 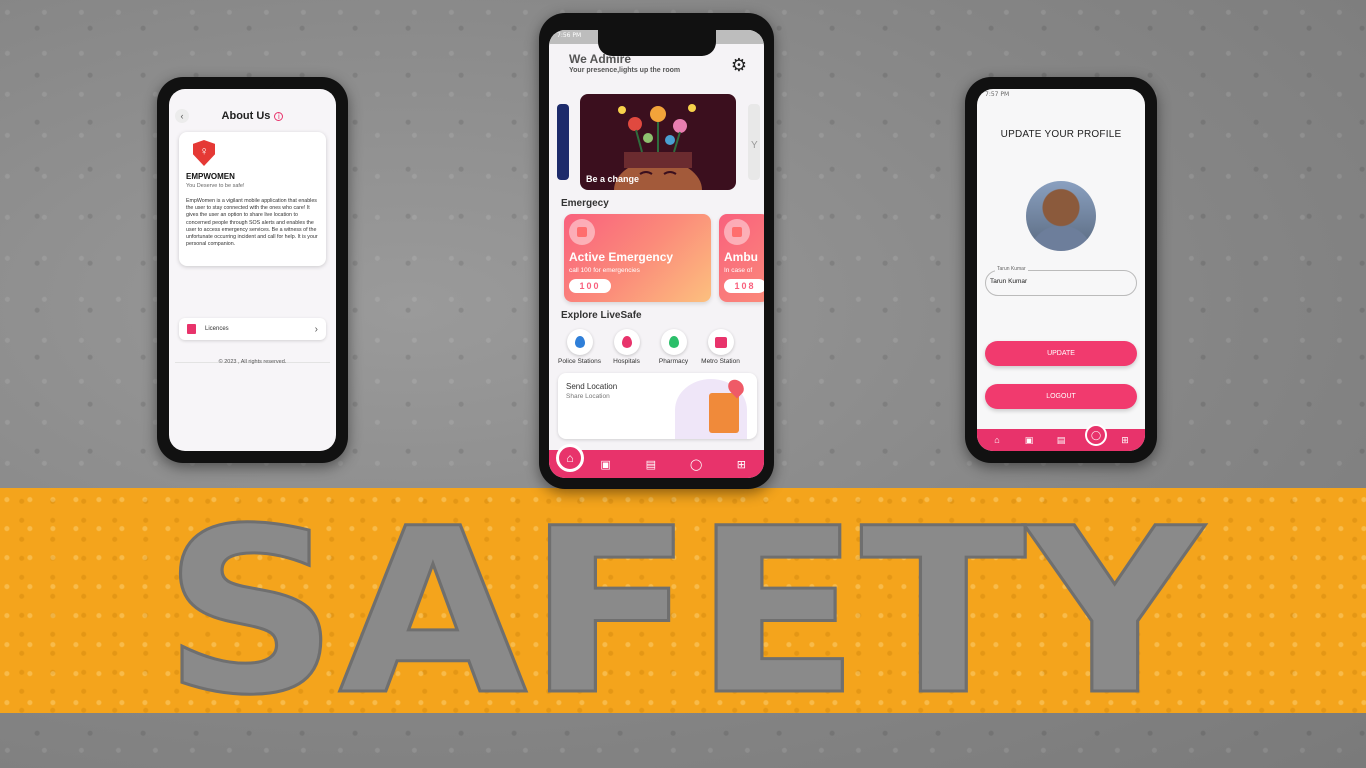 What do you see at coordinates (626, 361) in the screenshot?
I see `explore-label: Hospitals` at bounding box center [626, 361].